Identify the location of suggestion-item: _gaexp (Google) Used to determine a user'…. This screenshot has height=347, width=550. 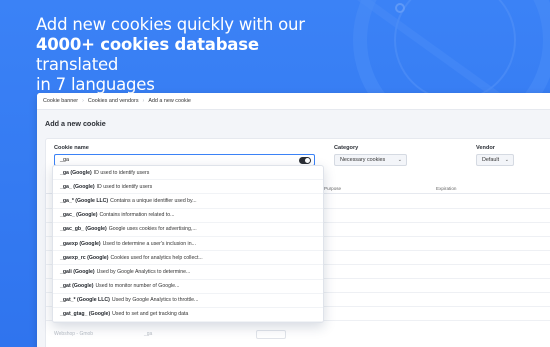
(188, 244).